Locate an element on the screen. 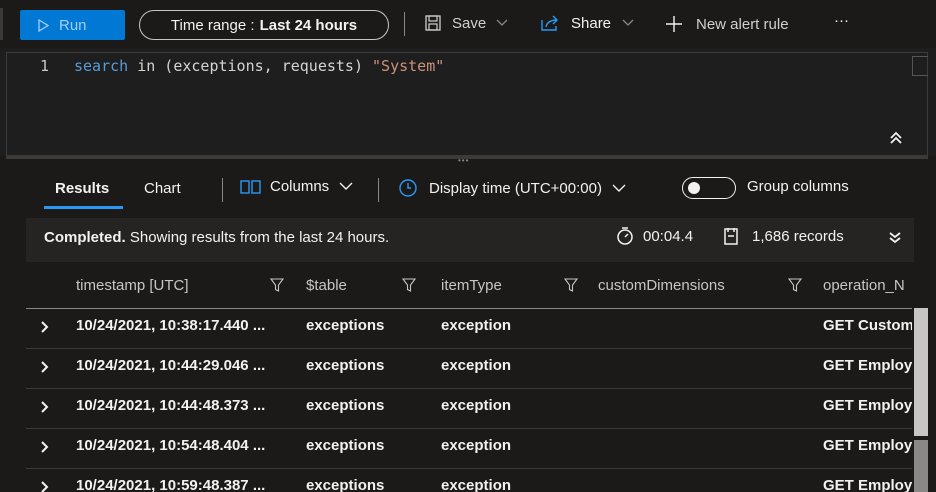  more-icon: ··· is located at coordinates (841, 20).